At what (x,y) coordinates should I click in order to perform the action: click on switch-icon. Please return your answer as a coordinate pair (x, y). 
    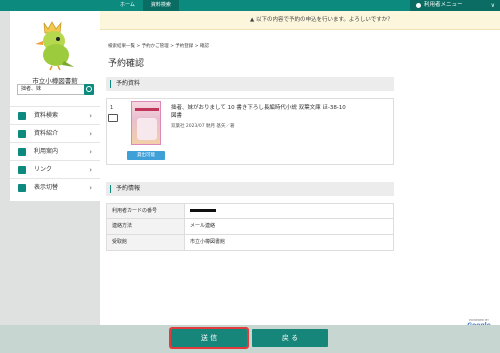
    Looking at the image, I should click on (22, 188).